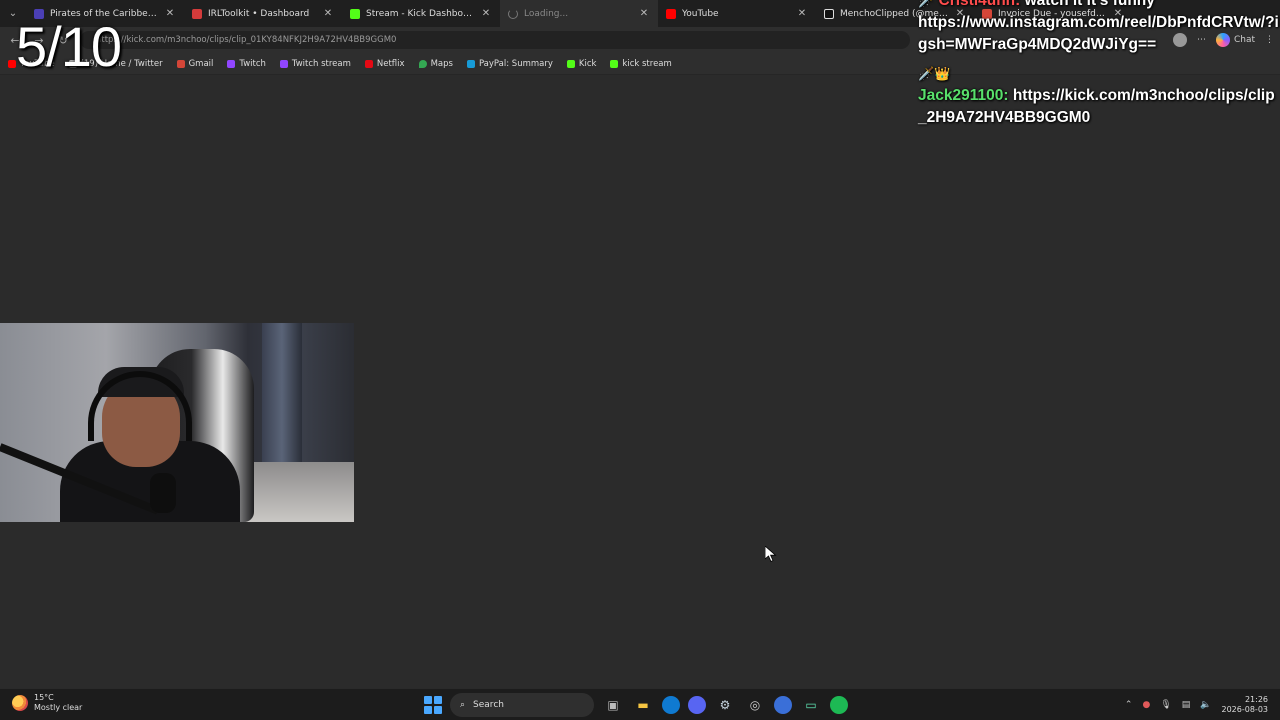 Image resolution: width=1280 pixels, height=720 pixels. Describe the element at coordinates (963, 95) in the screenshot. I see `chat-username: Jack291100:` at that location.